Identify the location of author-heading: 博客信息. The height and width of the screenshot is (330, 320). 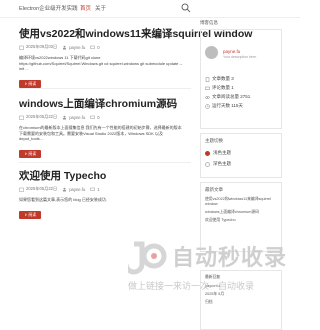
(209, 22).